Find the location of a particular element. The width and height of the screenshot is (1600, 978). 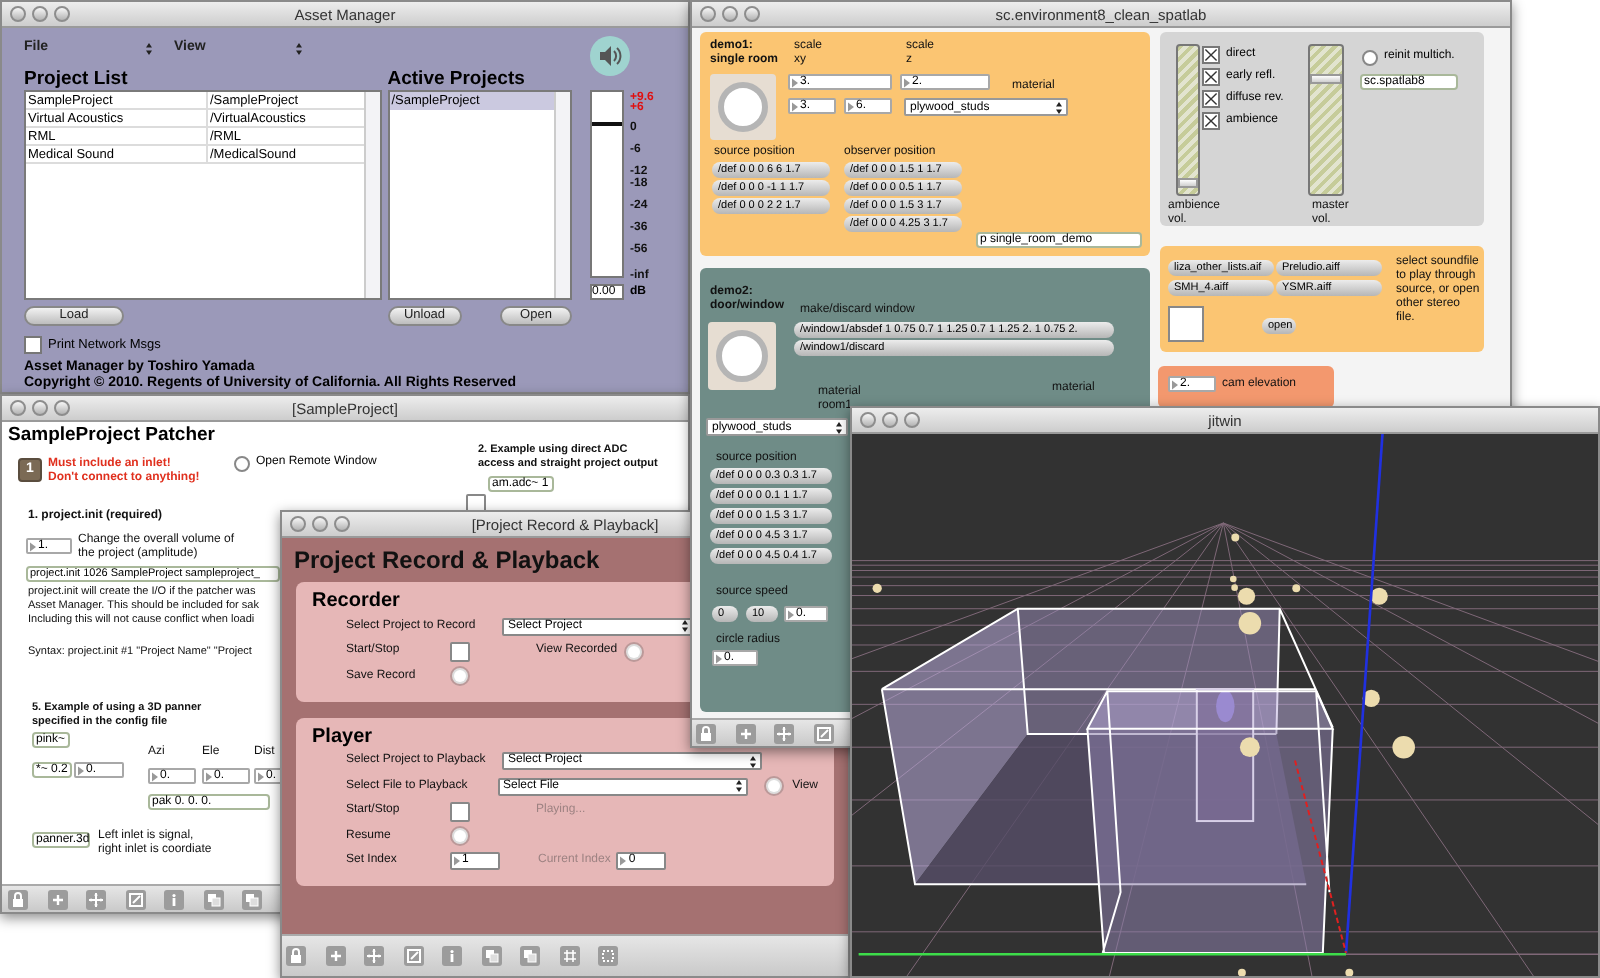

section-heading: Project List is located at coordinates (77, 79).